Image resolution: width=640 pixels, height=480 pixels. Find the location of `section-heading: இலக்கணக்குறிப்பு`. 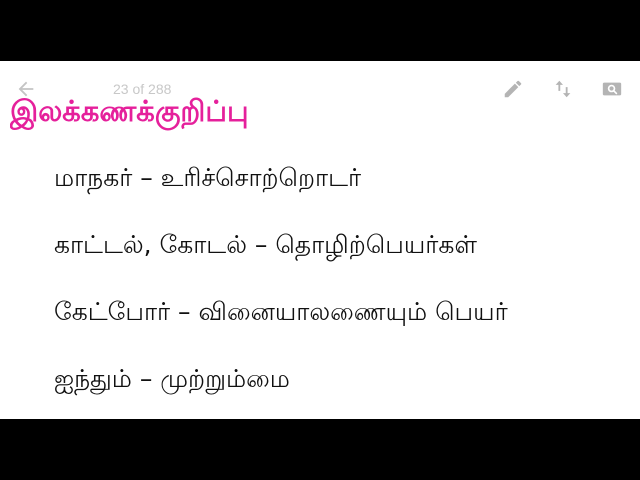

section-heading: இலக்கணக்குறிப்பு is located at coordinates (129, 111).